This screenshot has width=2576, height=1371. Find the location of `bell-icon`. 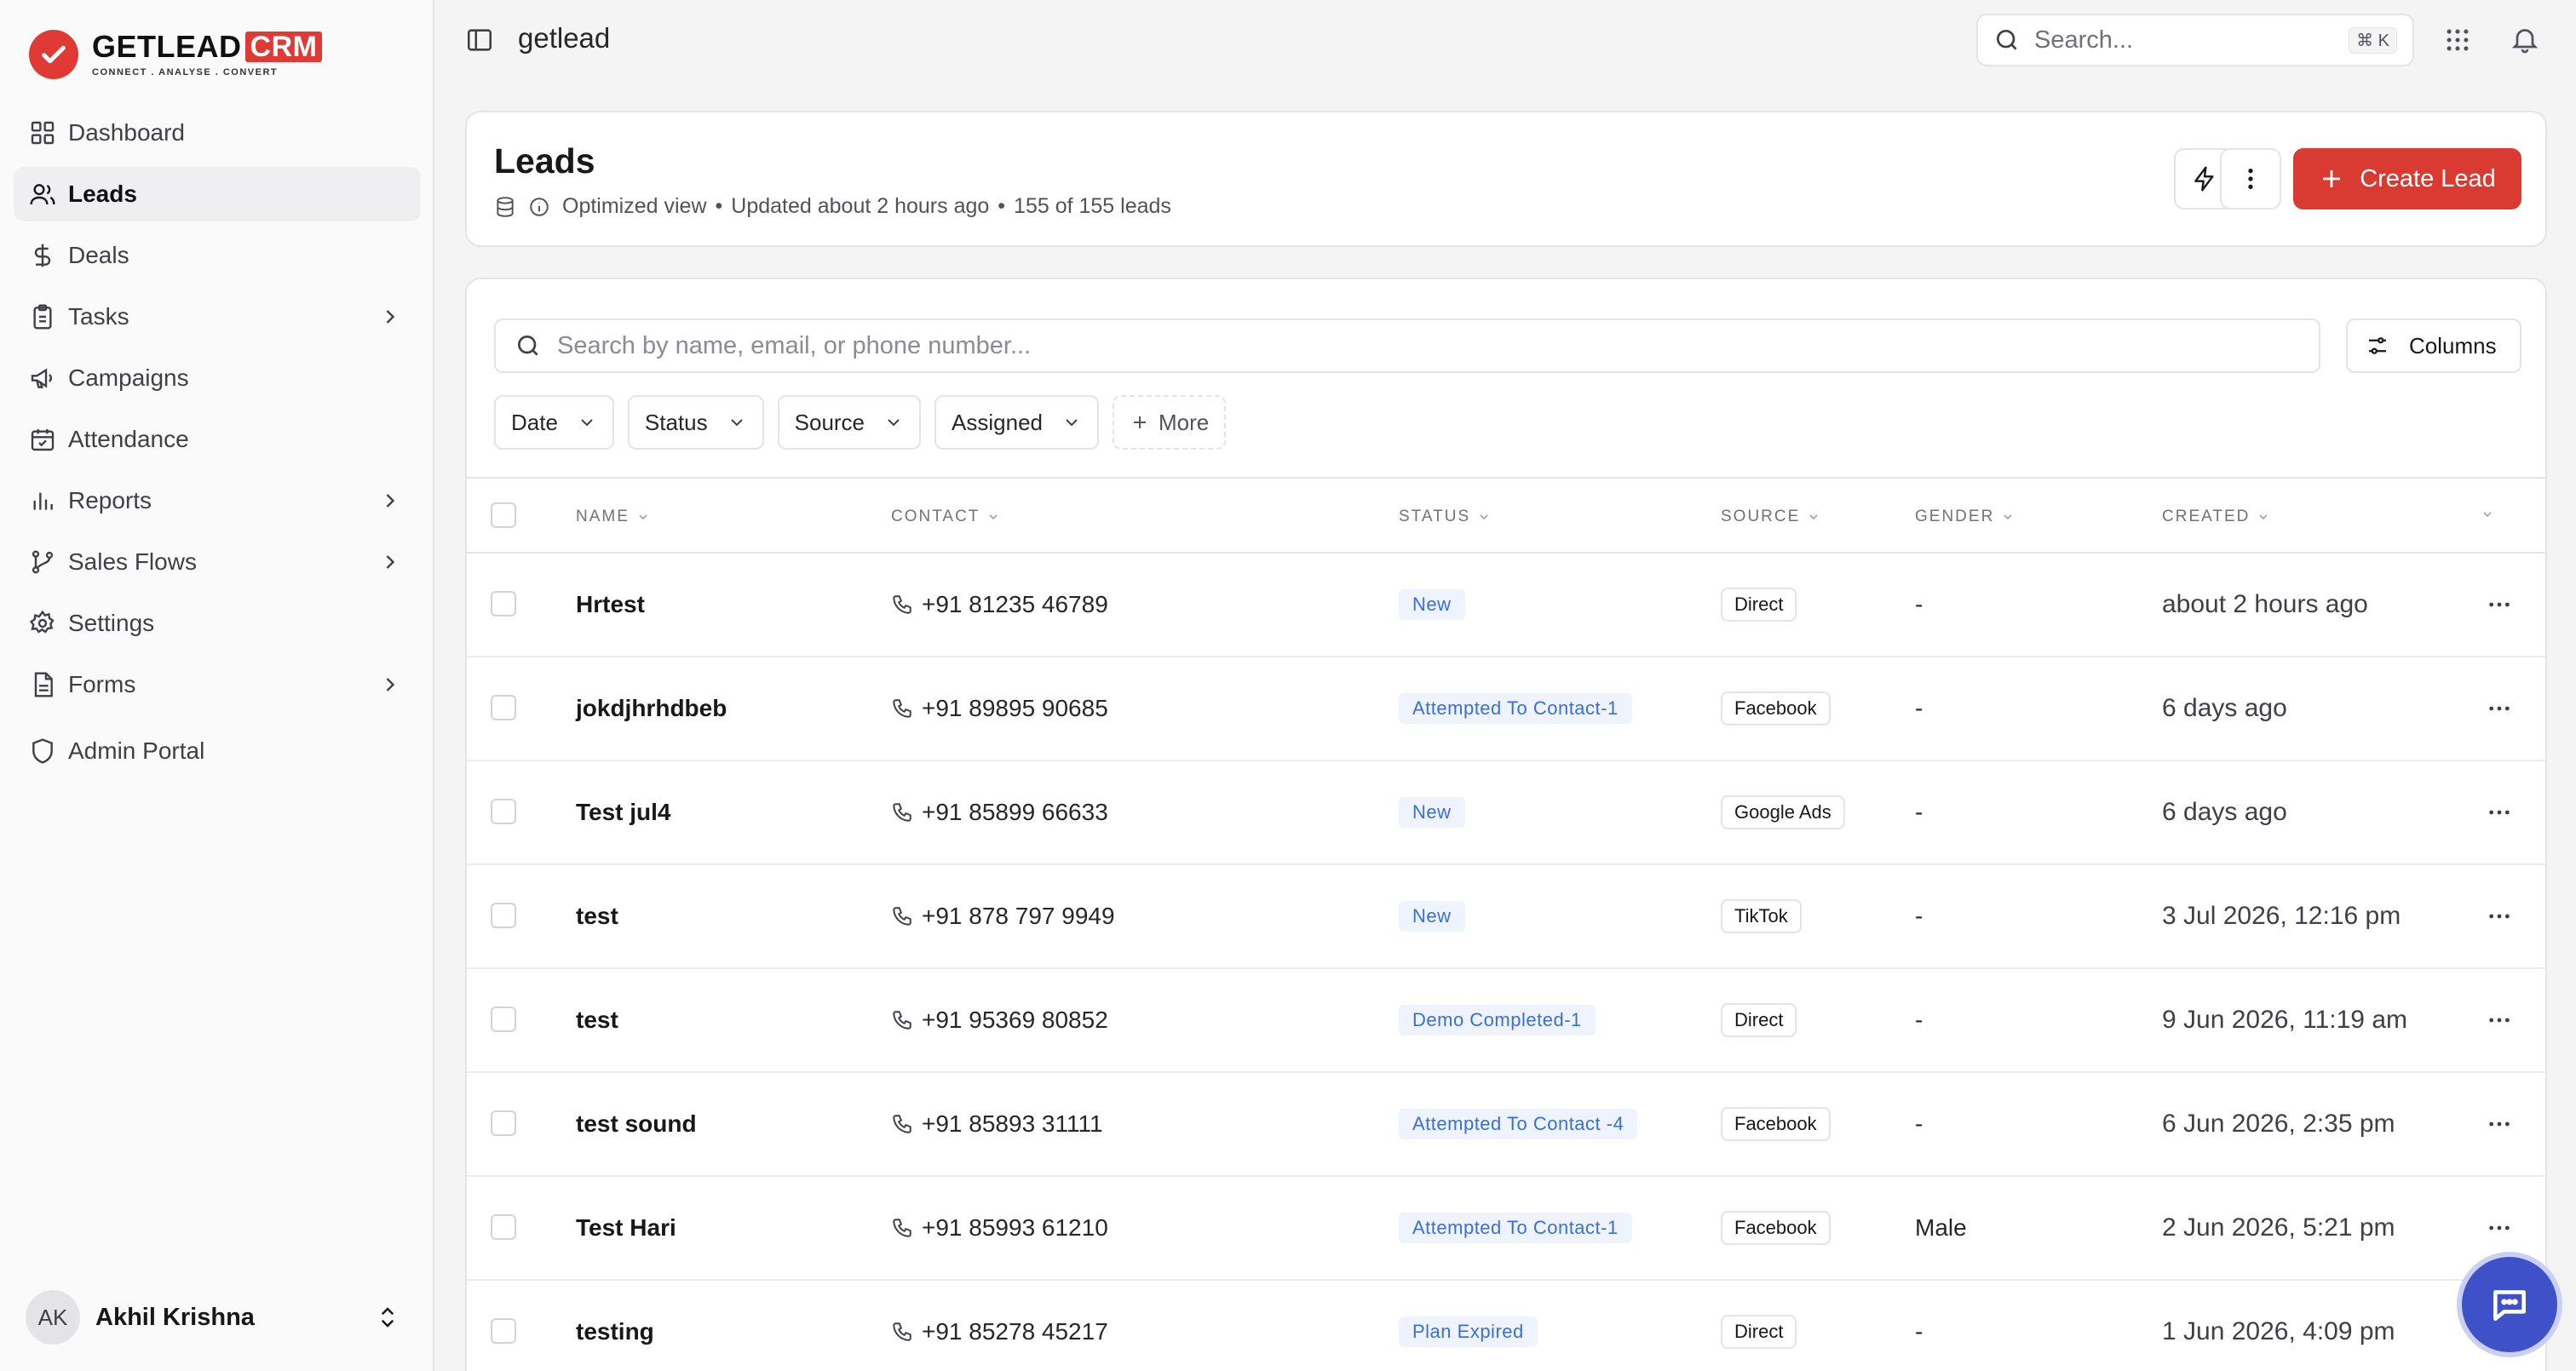

bell-icon is located at coordinates (2525, 39).